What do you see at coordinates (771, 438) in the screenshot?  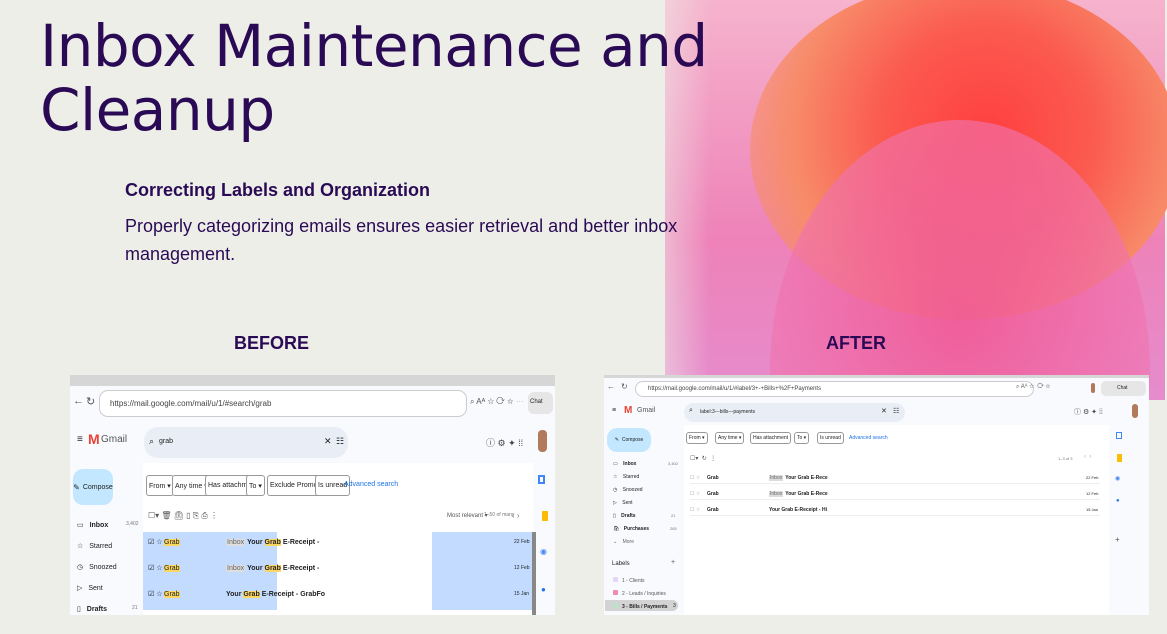 I see `filter-has-attachment: Has attachment` at bounding box center [771, 438].